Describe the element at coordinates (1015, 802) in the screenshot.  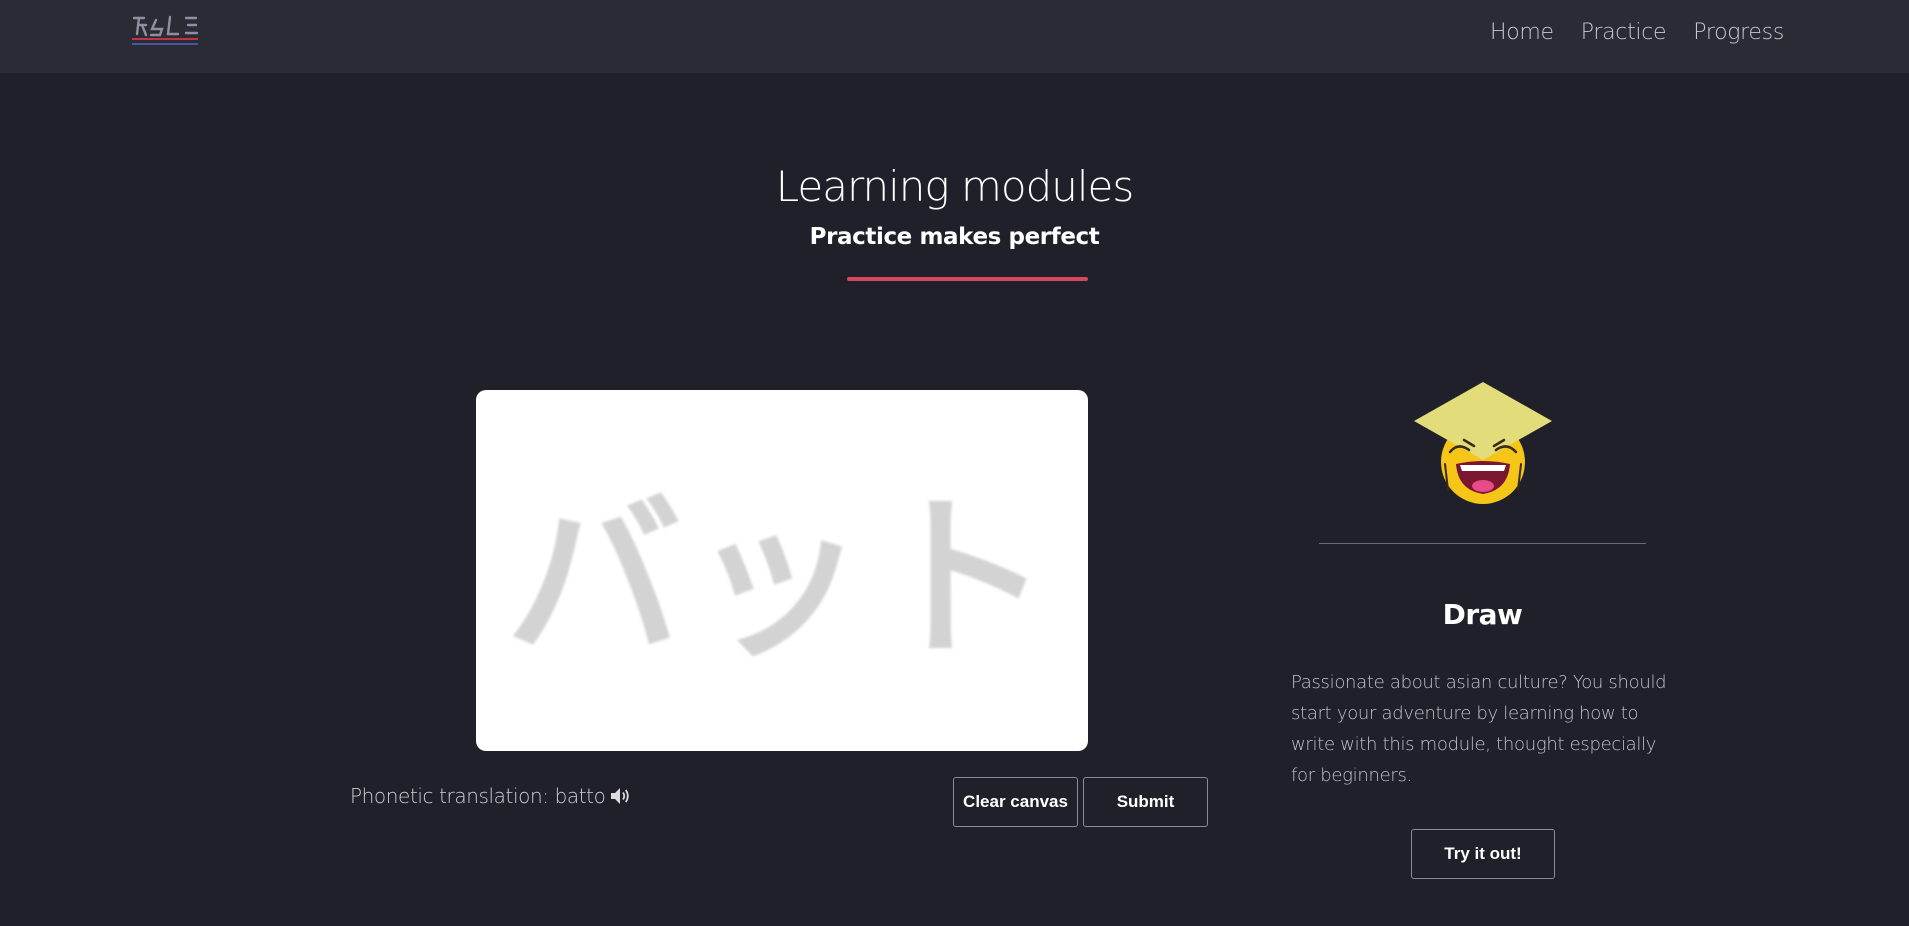
I see `clear-canvas-button: Clear canvas` at that location.